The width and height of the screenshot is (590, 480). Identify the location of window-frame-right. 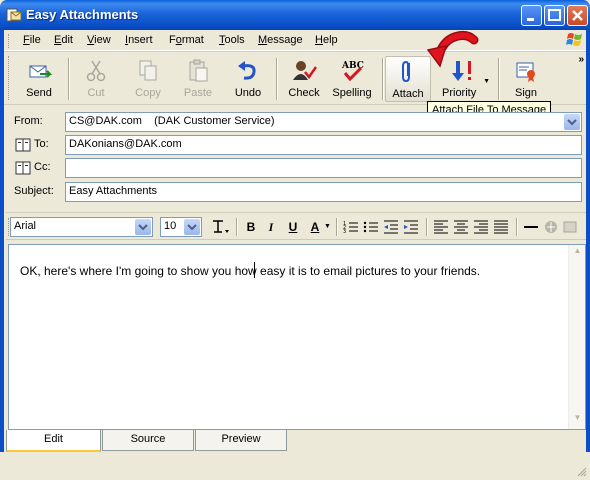
(588, 255).